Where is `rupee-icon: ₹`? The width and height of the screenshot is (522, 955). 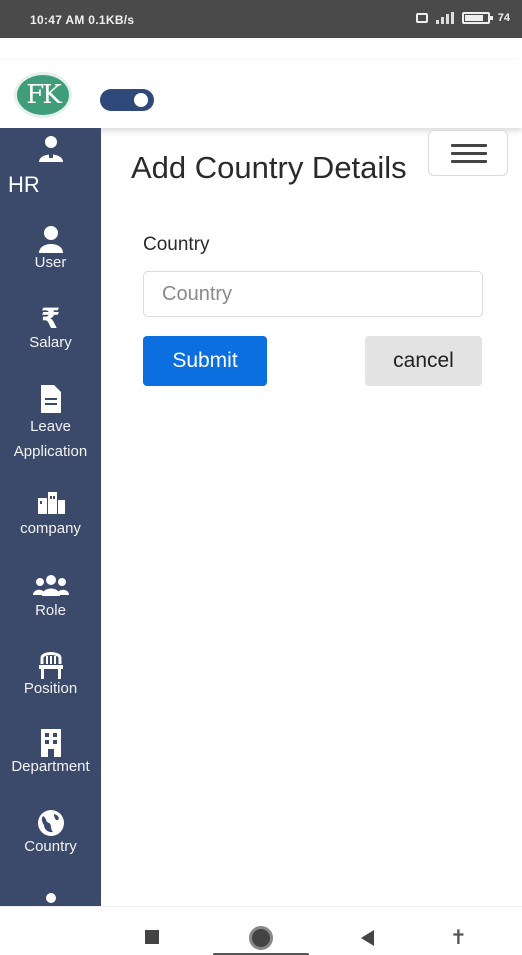
rupee-icon: ₹ is located at coordinates (50, 318).